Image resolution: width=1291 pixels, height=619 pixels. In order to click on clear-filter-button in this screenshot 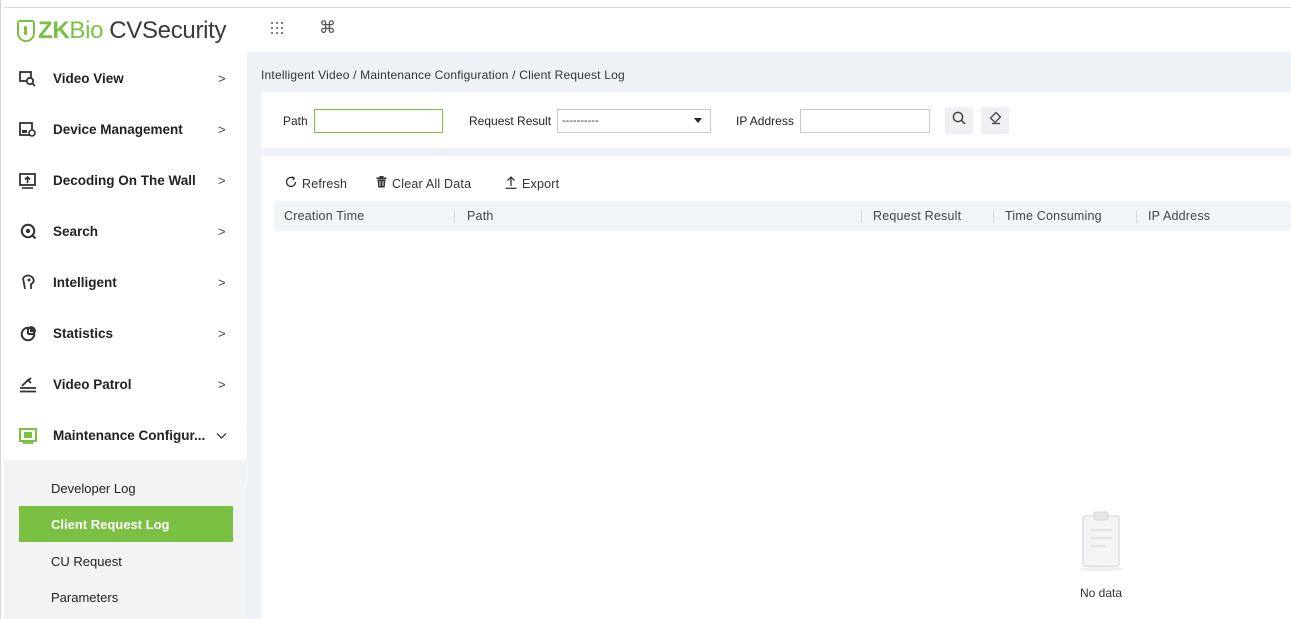, I will do `click(995, 120)`.